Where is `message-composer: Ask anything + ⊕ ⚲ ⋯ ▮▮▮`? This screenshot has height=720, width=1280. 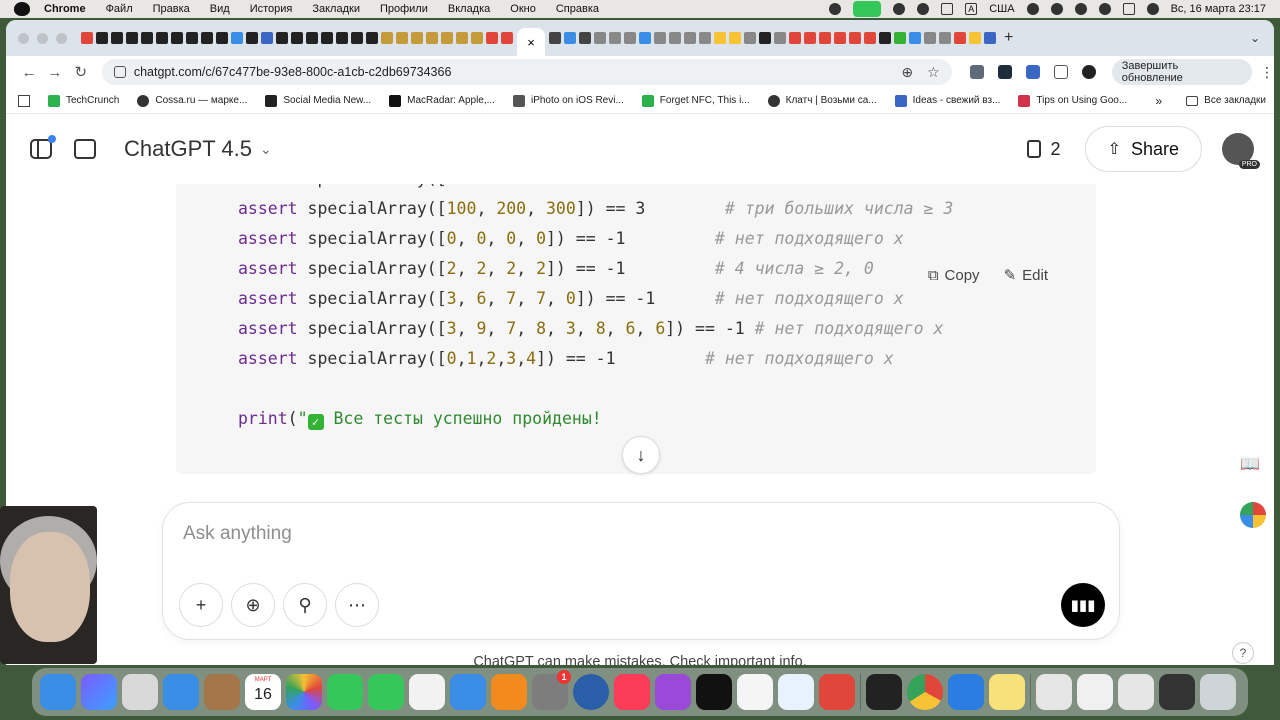
message-composer: Ask anything + ⊕ ⚲ ⋯ ▮▮▮ is located at coordinates (641, 571).